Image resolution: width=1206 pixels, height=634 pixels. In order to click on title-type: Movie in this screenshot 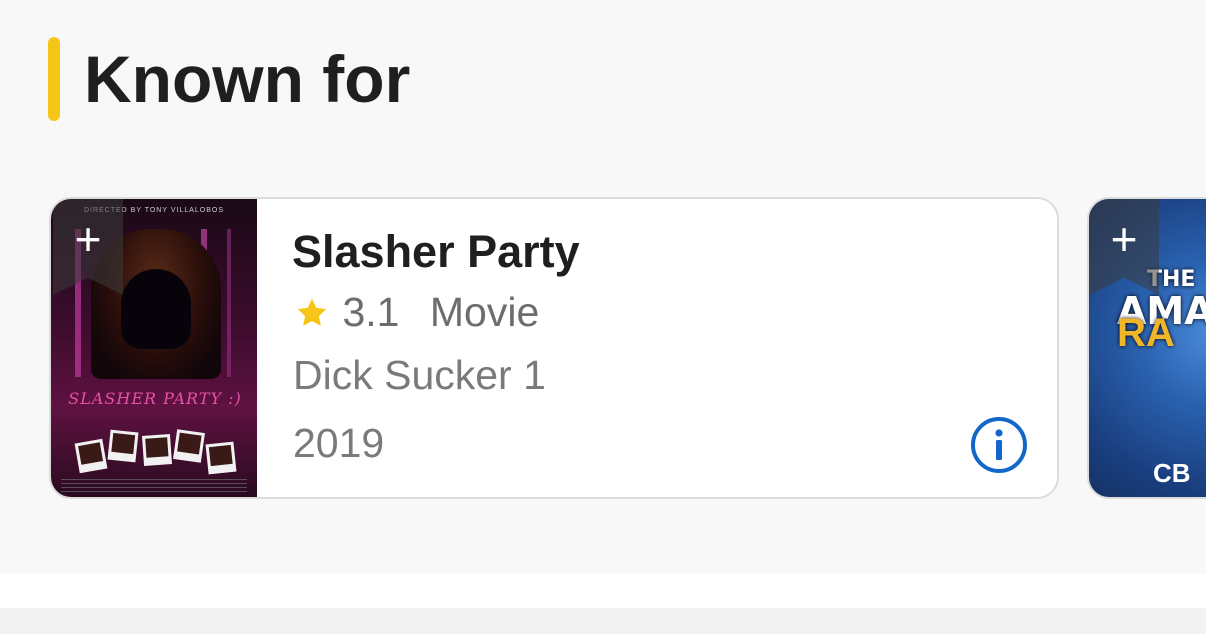, I will do `click(484, 312)`.